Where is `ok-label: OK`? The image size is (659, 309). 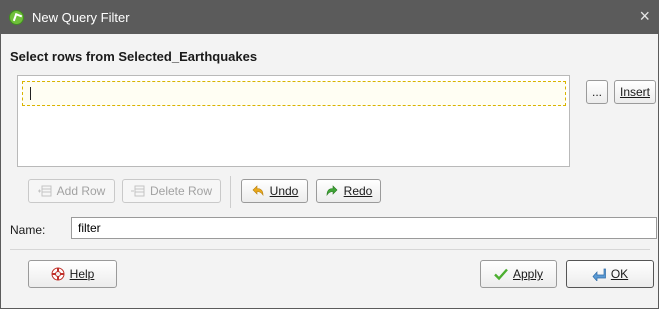
ok-label: OK is located at coordinates (619, 274).